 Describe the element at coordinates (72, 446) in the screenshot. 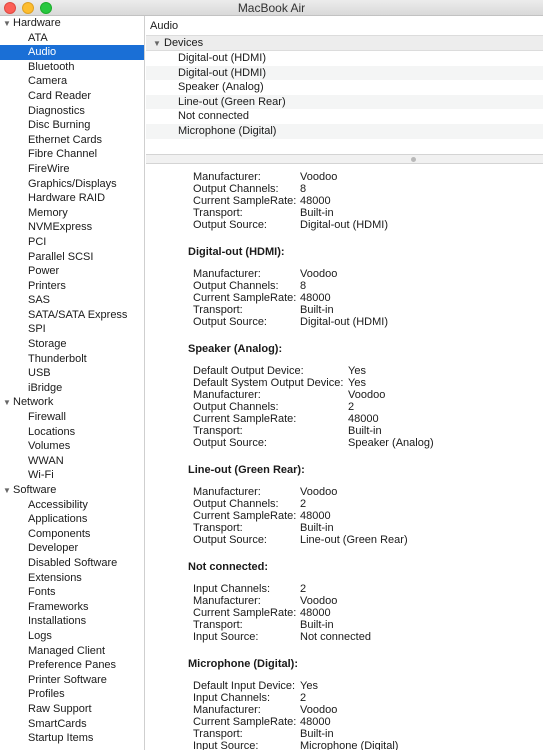

I see `sidebar-item-volumes: Volumes` at that location.